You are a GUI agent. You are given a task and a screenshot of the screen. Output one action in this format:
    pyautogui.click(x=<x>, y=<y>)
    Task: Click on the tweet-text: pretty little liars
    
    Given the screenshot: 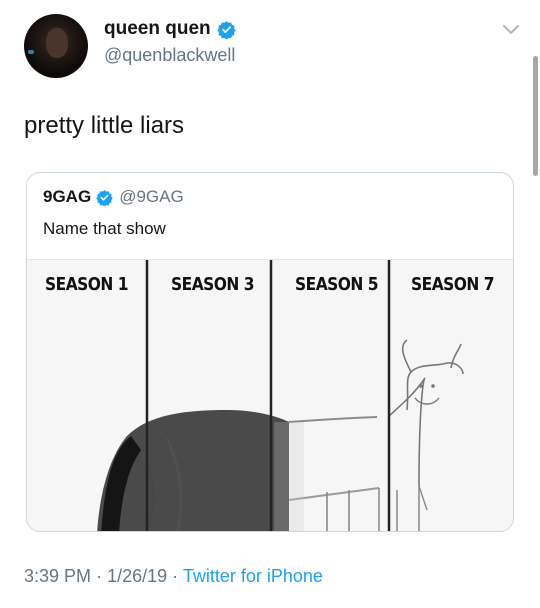 What is the action you would take?
    pyautogui.click(x=104, y=125)
    